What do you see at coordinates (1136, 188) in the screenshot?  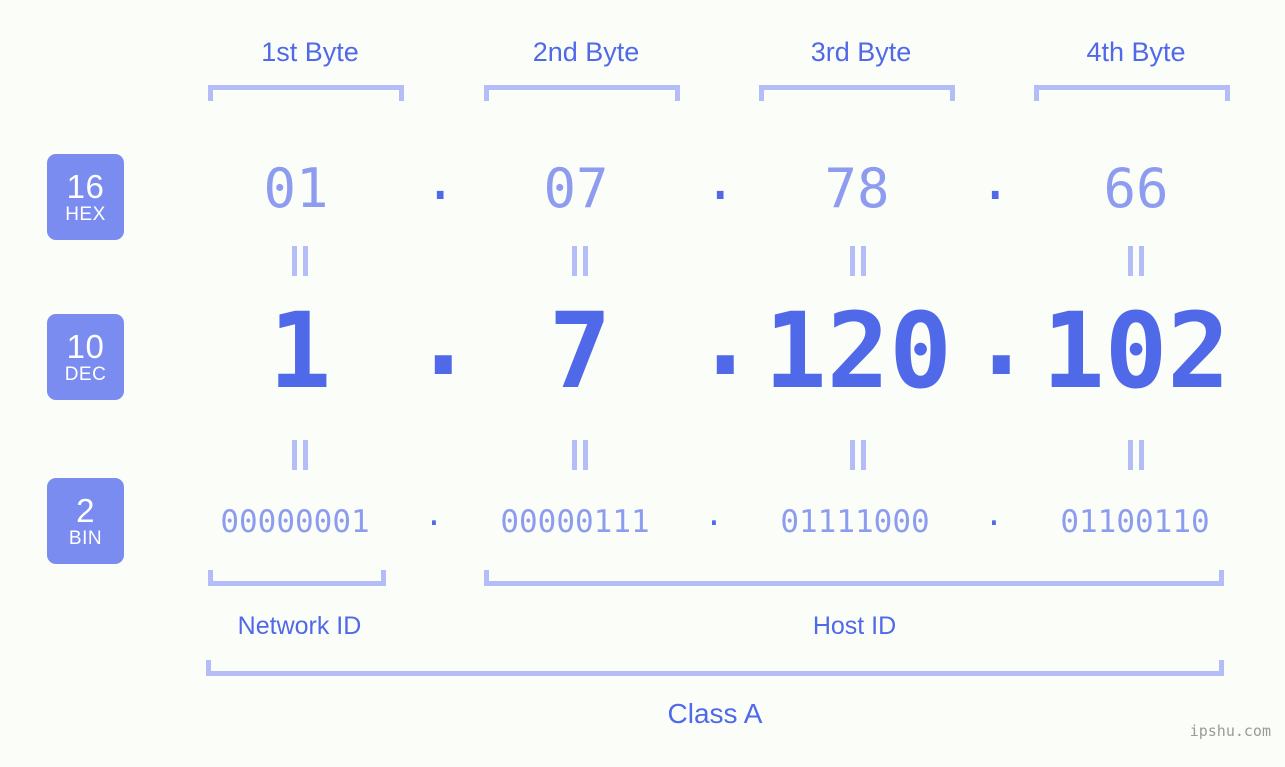 I see `hex-octet-4: 66` at bounding box center [1136, 188].